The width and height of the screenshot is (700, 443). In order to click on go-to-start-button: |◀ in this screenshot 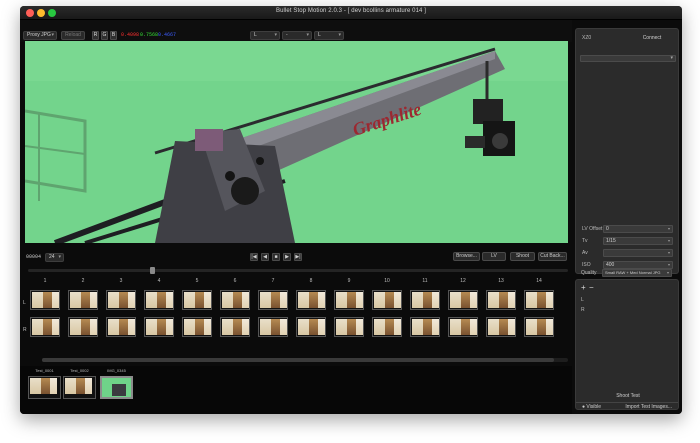, I will do `click(254, 257)`.